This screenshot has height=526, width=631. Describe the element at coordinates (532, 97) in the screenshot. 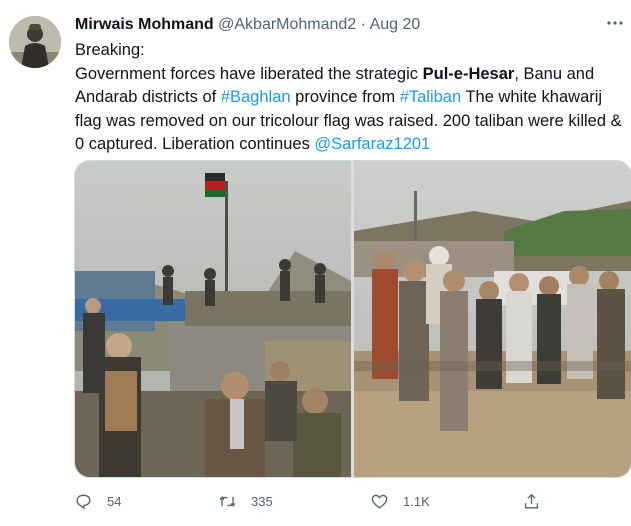

I see `tweet-text-segment: The white khawarij` at that location.